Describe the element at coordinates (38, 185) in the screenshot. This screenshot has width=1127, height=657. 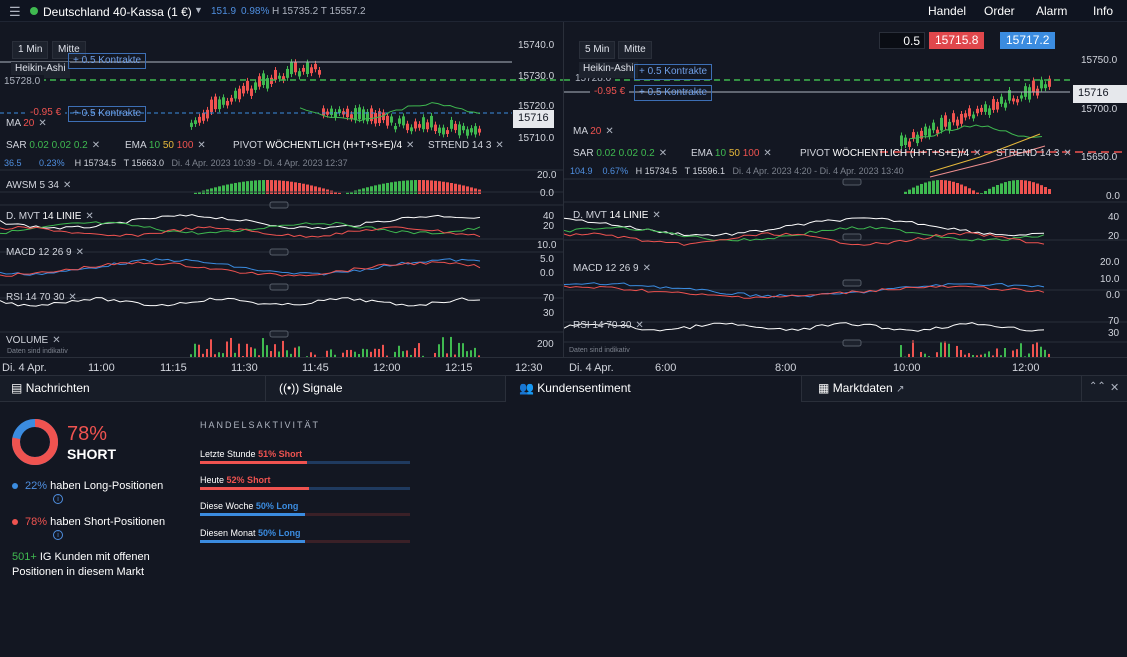
I see `left-awsm-indicator: AWSM 5 34 ✕` at that location.